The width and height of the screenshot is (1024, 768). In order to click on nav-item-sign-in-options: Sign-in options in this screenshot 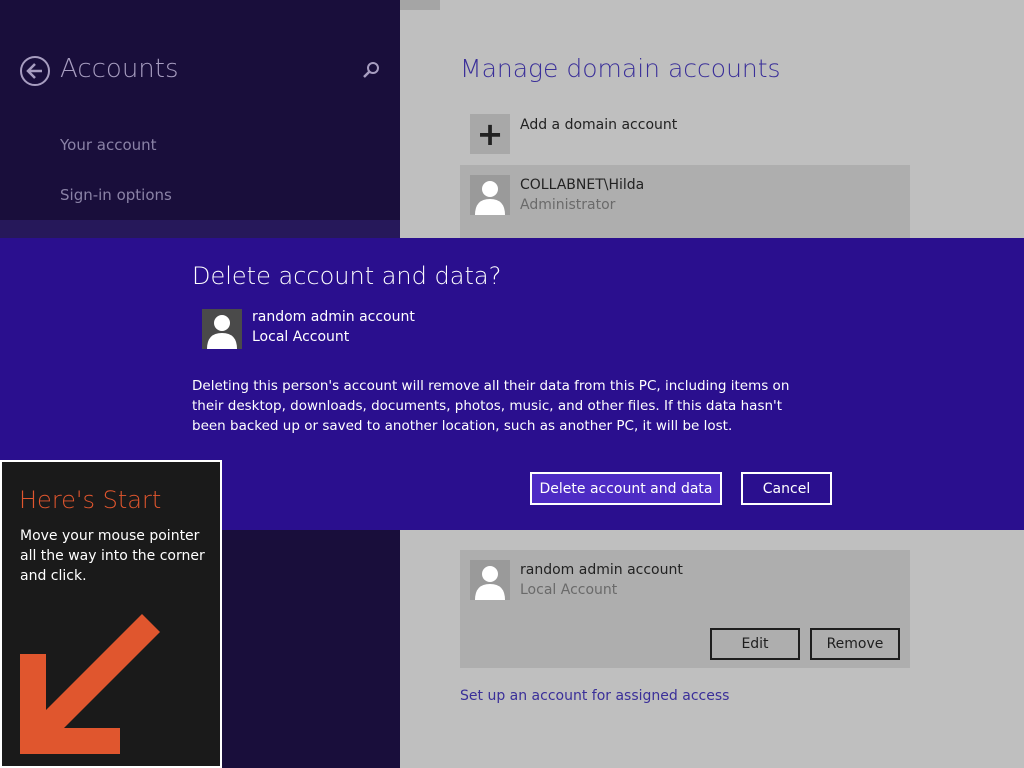, I will do `click(116, 195)`.